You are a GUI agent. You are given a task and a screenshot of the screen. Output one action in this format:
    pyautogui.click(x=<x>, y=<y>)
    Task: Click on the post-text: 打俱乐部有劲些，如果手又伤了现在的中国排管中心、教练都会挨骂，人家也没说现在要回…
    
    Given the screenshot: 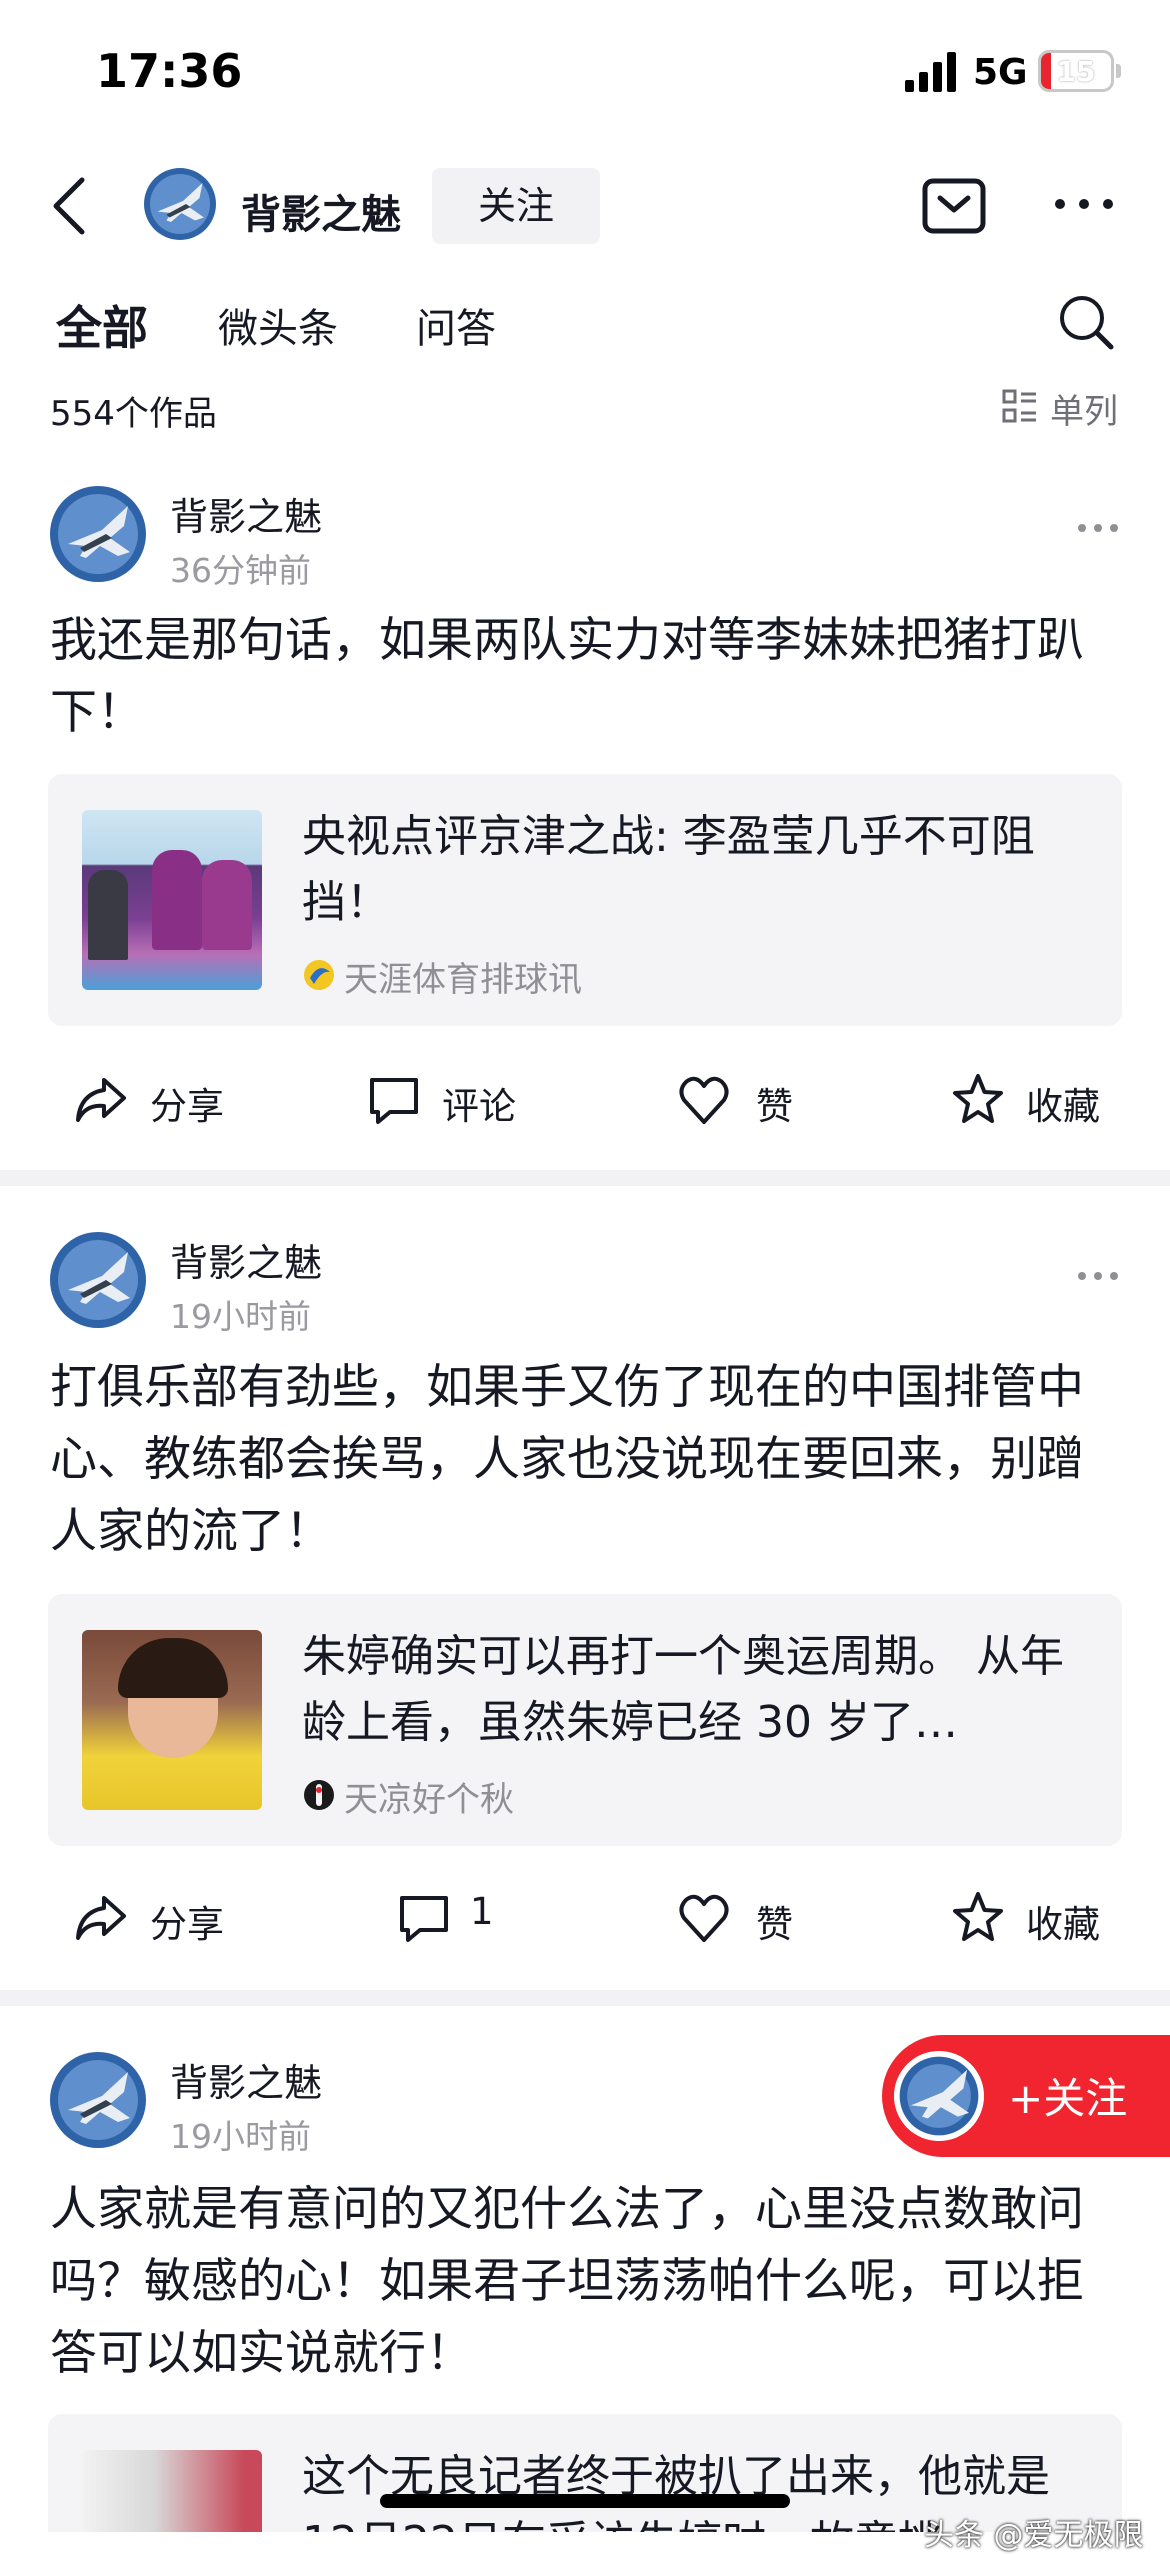 What is the action you would take?
    pyautogui.click(x=587, y=1460)
    